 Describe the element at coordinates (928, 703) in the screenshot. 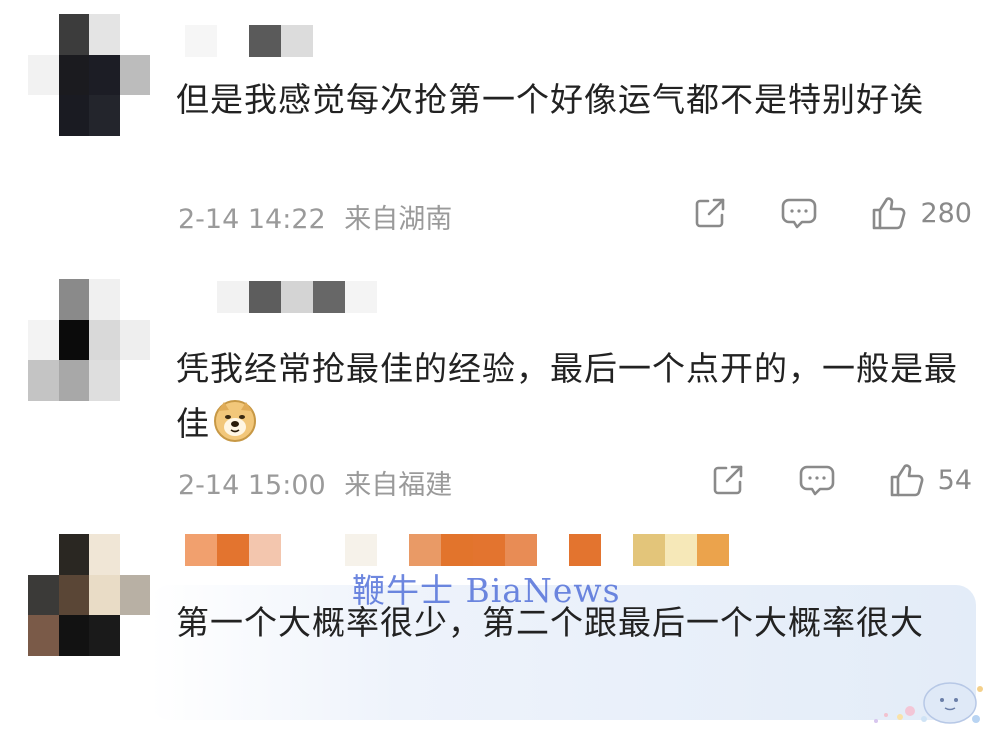

I see `decorative-sticker-icon` at that location.